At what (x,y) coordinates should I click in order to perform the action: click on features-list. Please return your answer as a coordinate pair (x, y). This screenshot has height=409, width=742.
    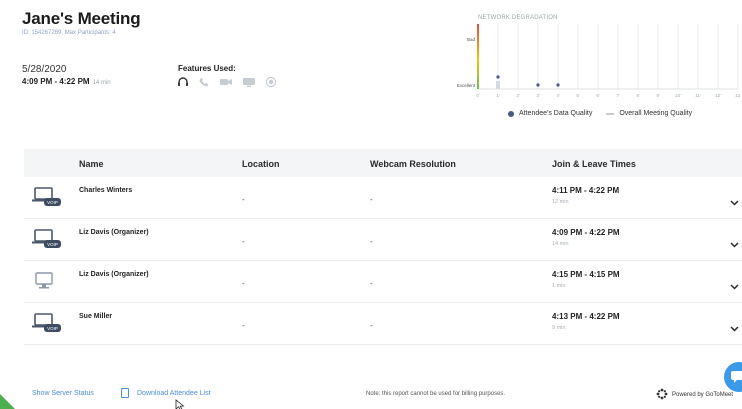
    Looking at the image, I should click on (227, 82).